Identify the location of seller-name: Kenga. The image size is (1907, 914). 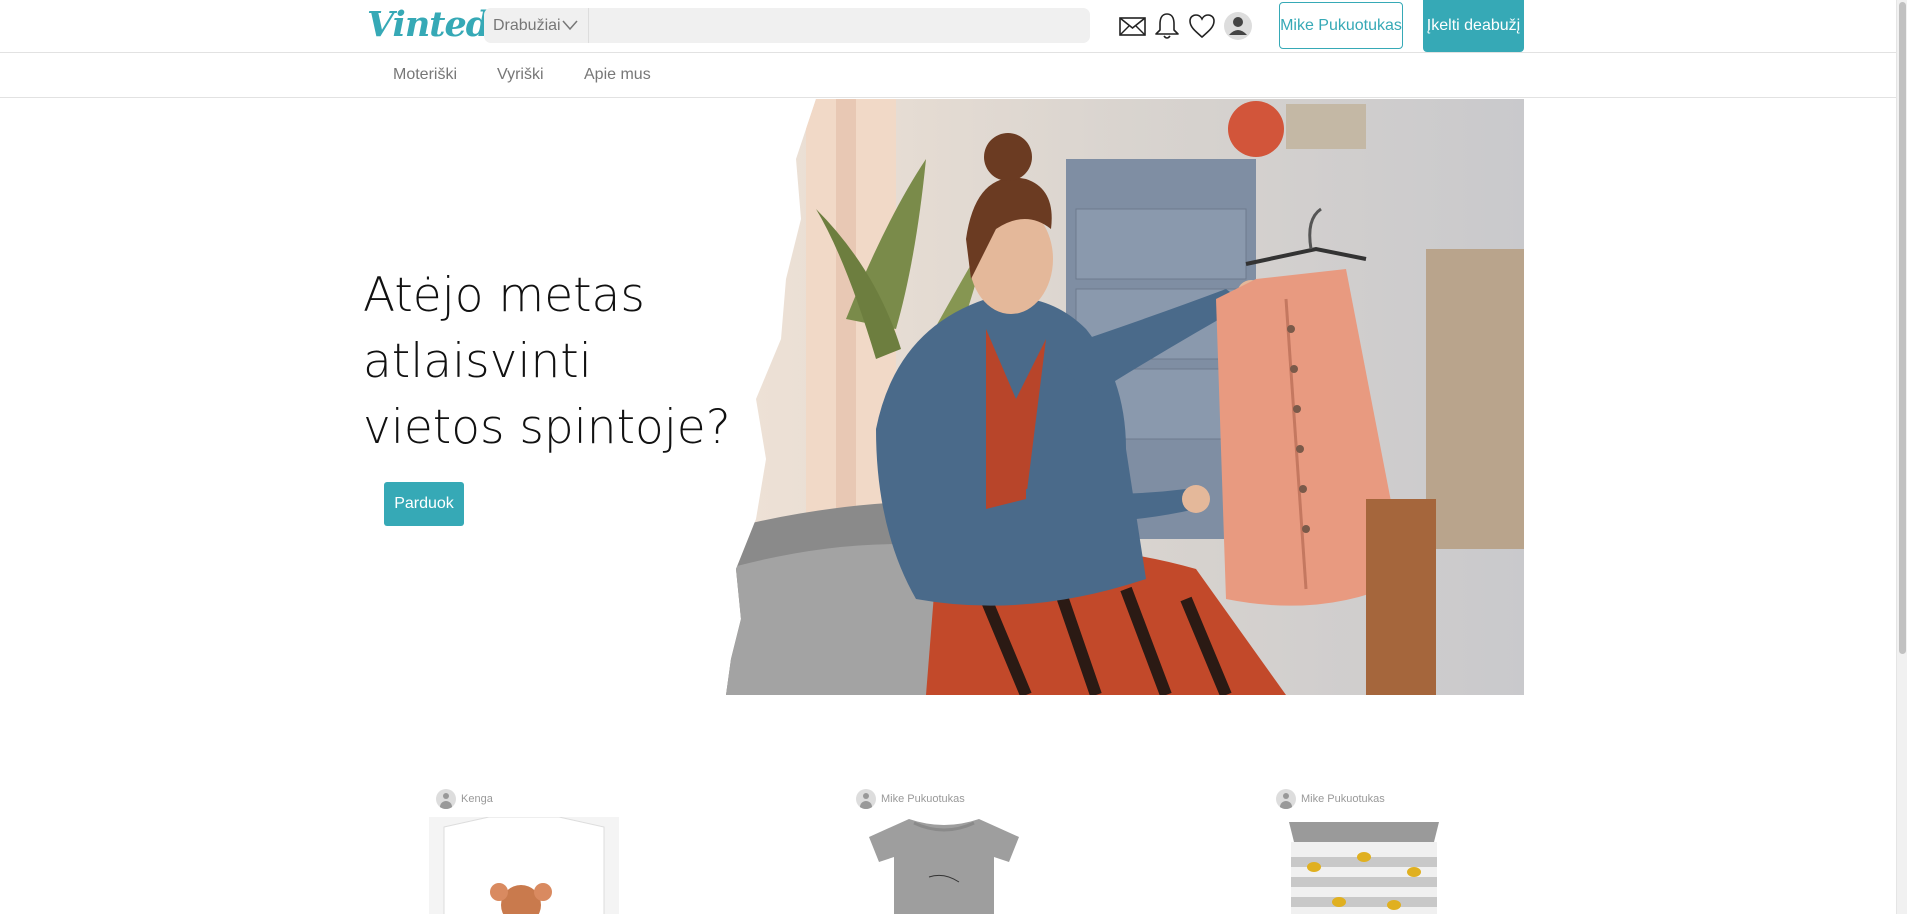
(477, 799).